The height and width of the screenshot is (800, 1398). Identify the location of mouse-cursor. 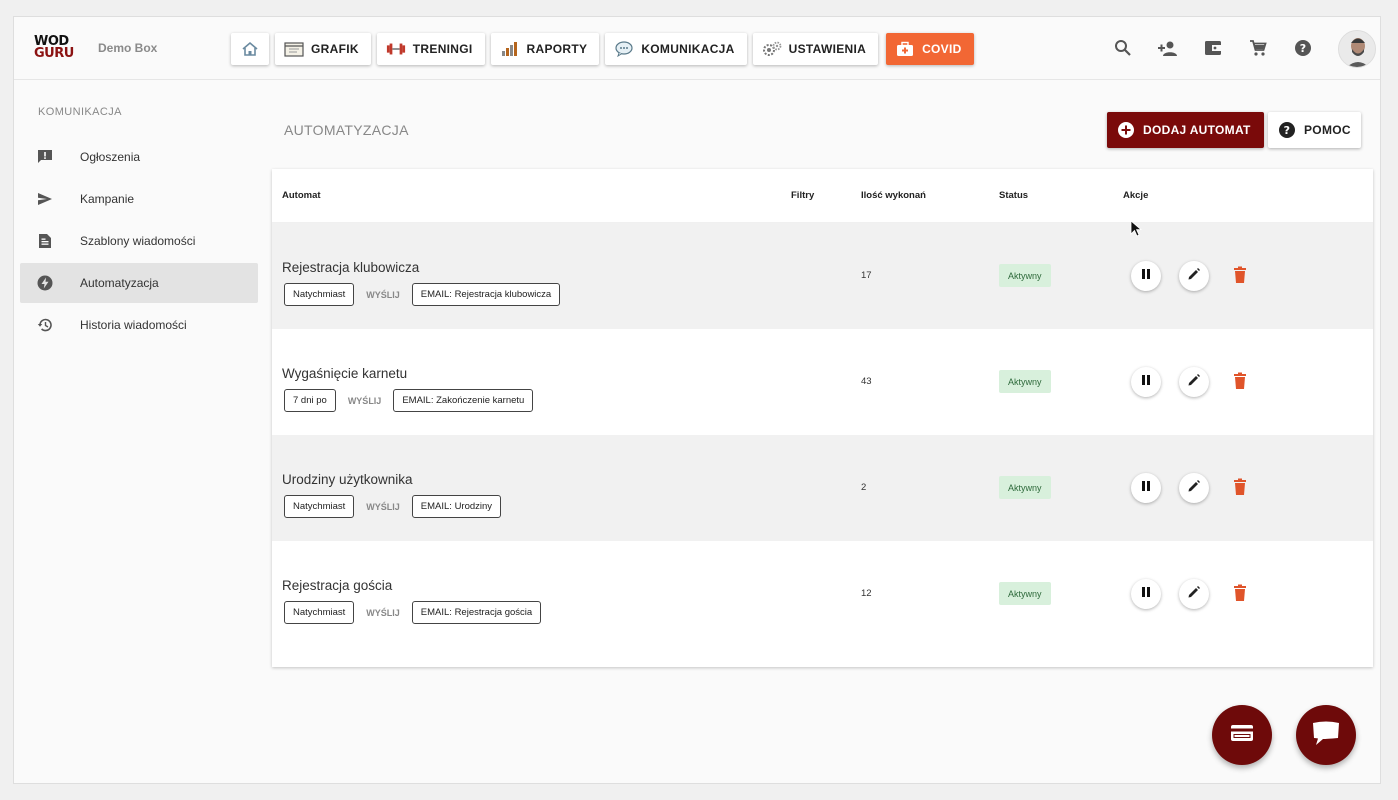
(1137, 229).